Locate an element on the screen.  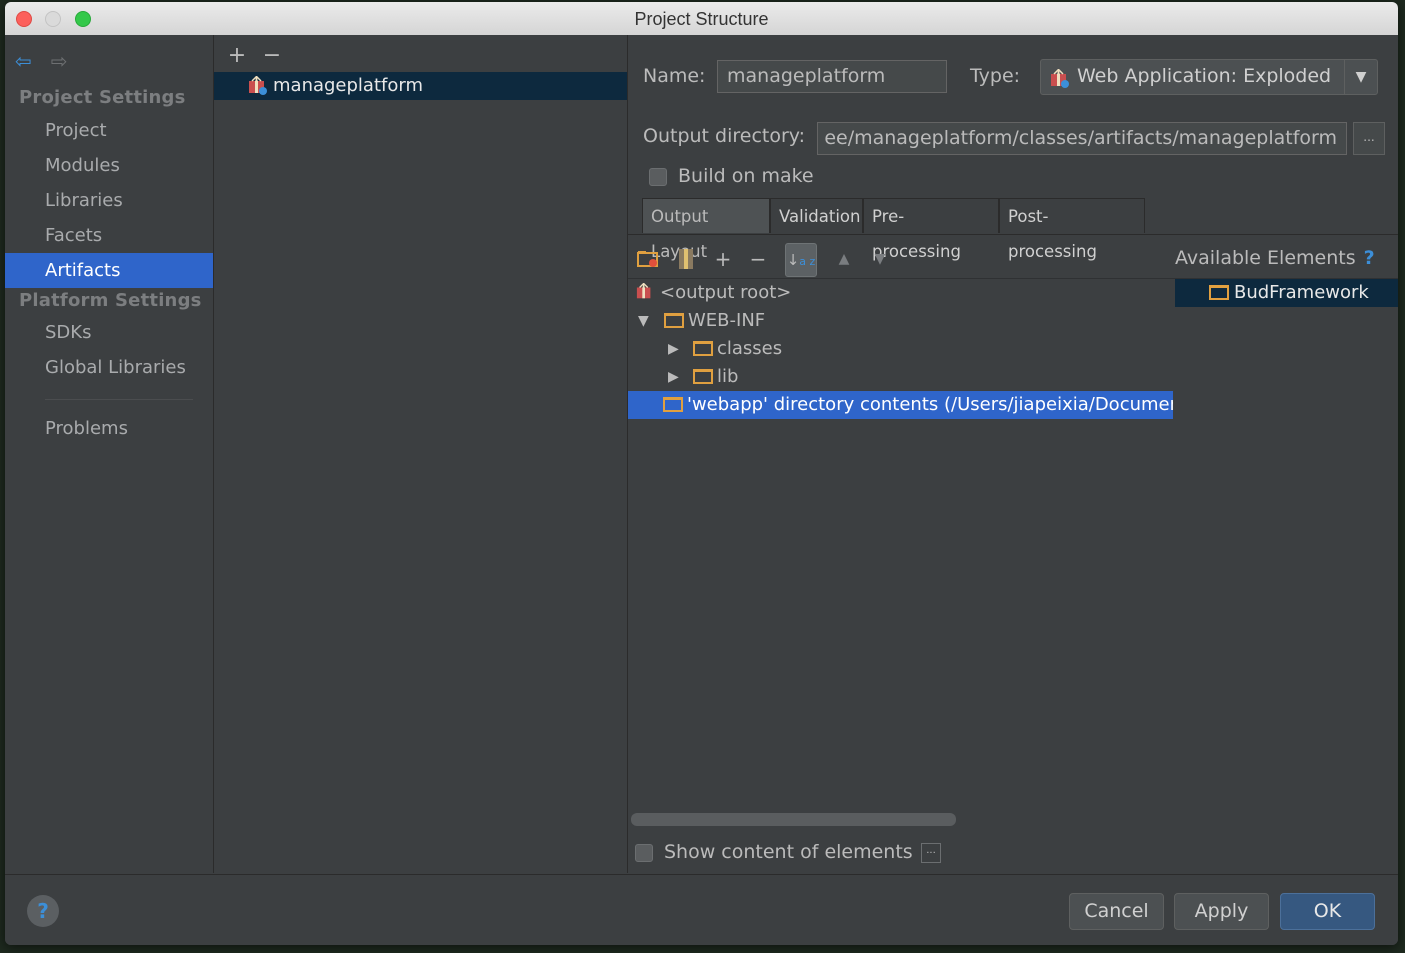
dialog-footer: ? Cancel Apply OK is located at coordinates (701, 909).